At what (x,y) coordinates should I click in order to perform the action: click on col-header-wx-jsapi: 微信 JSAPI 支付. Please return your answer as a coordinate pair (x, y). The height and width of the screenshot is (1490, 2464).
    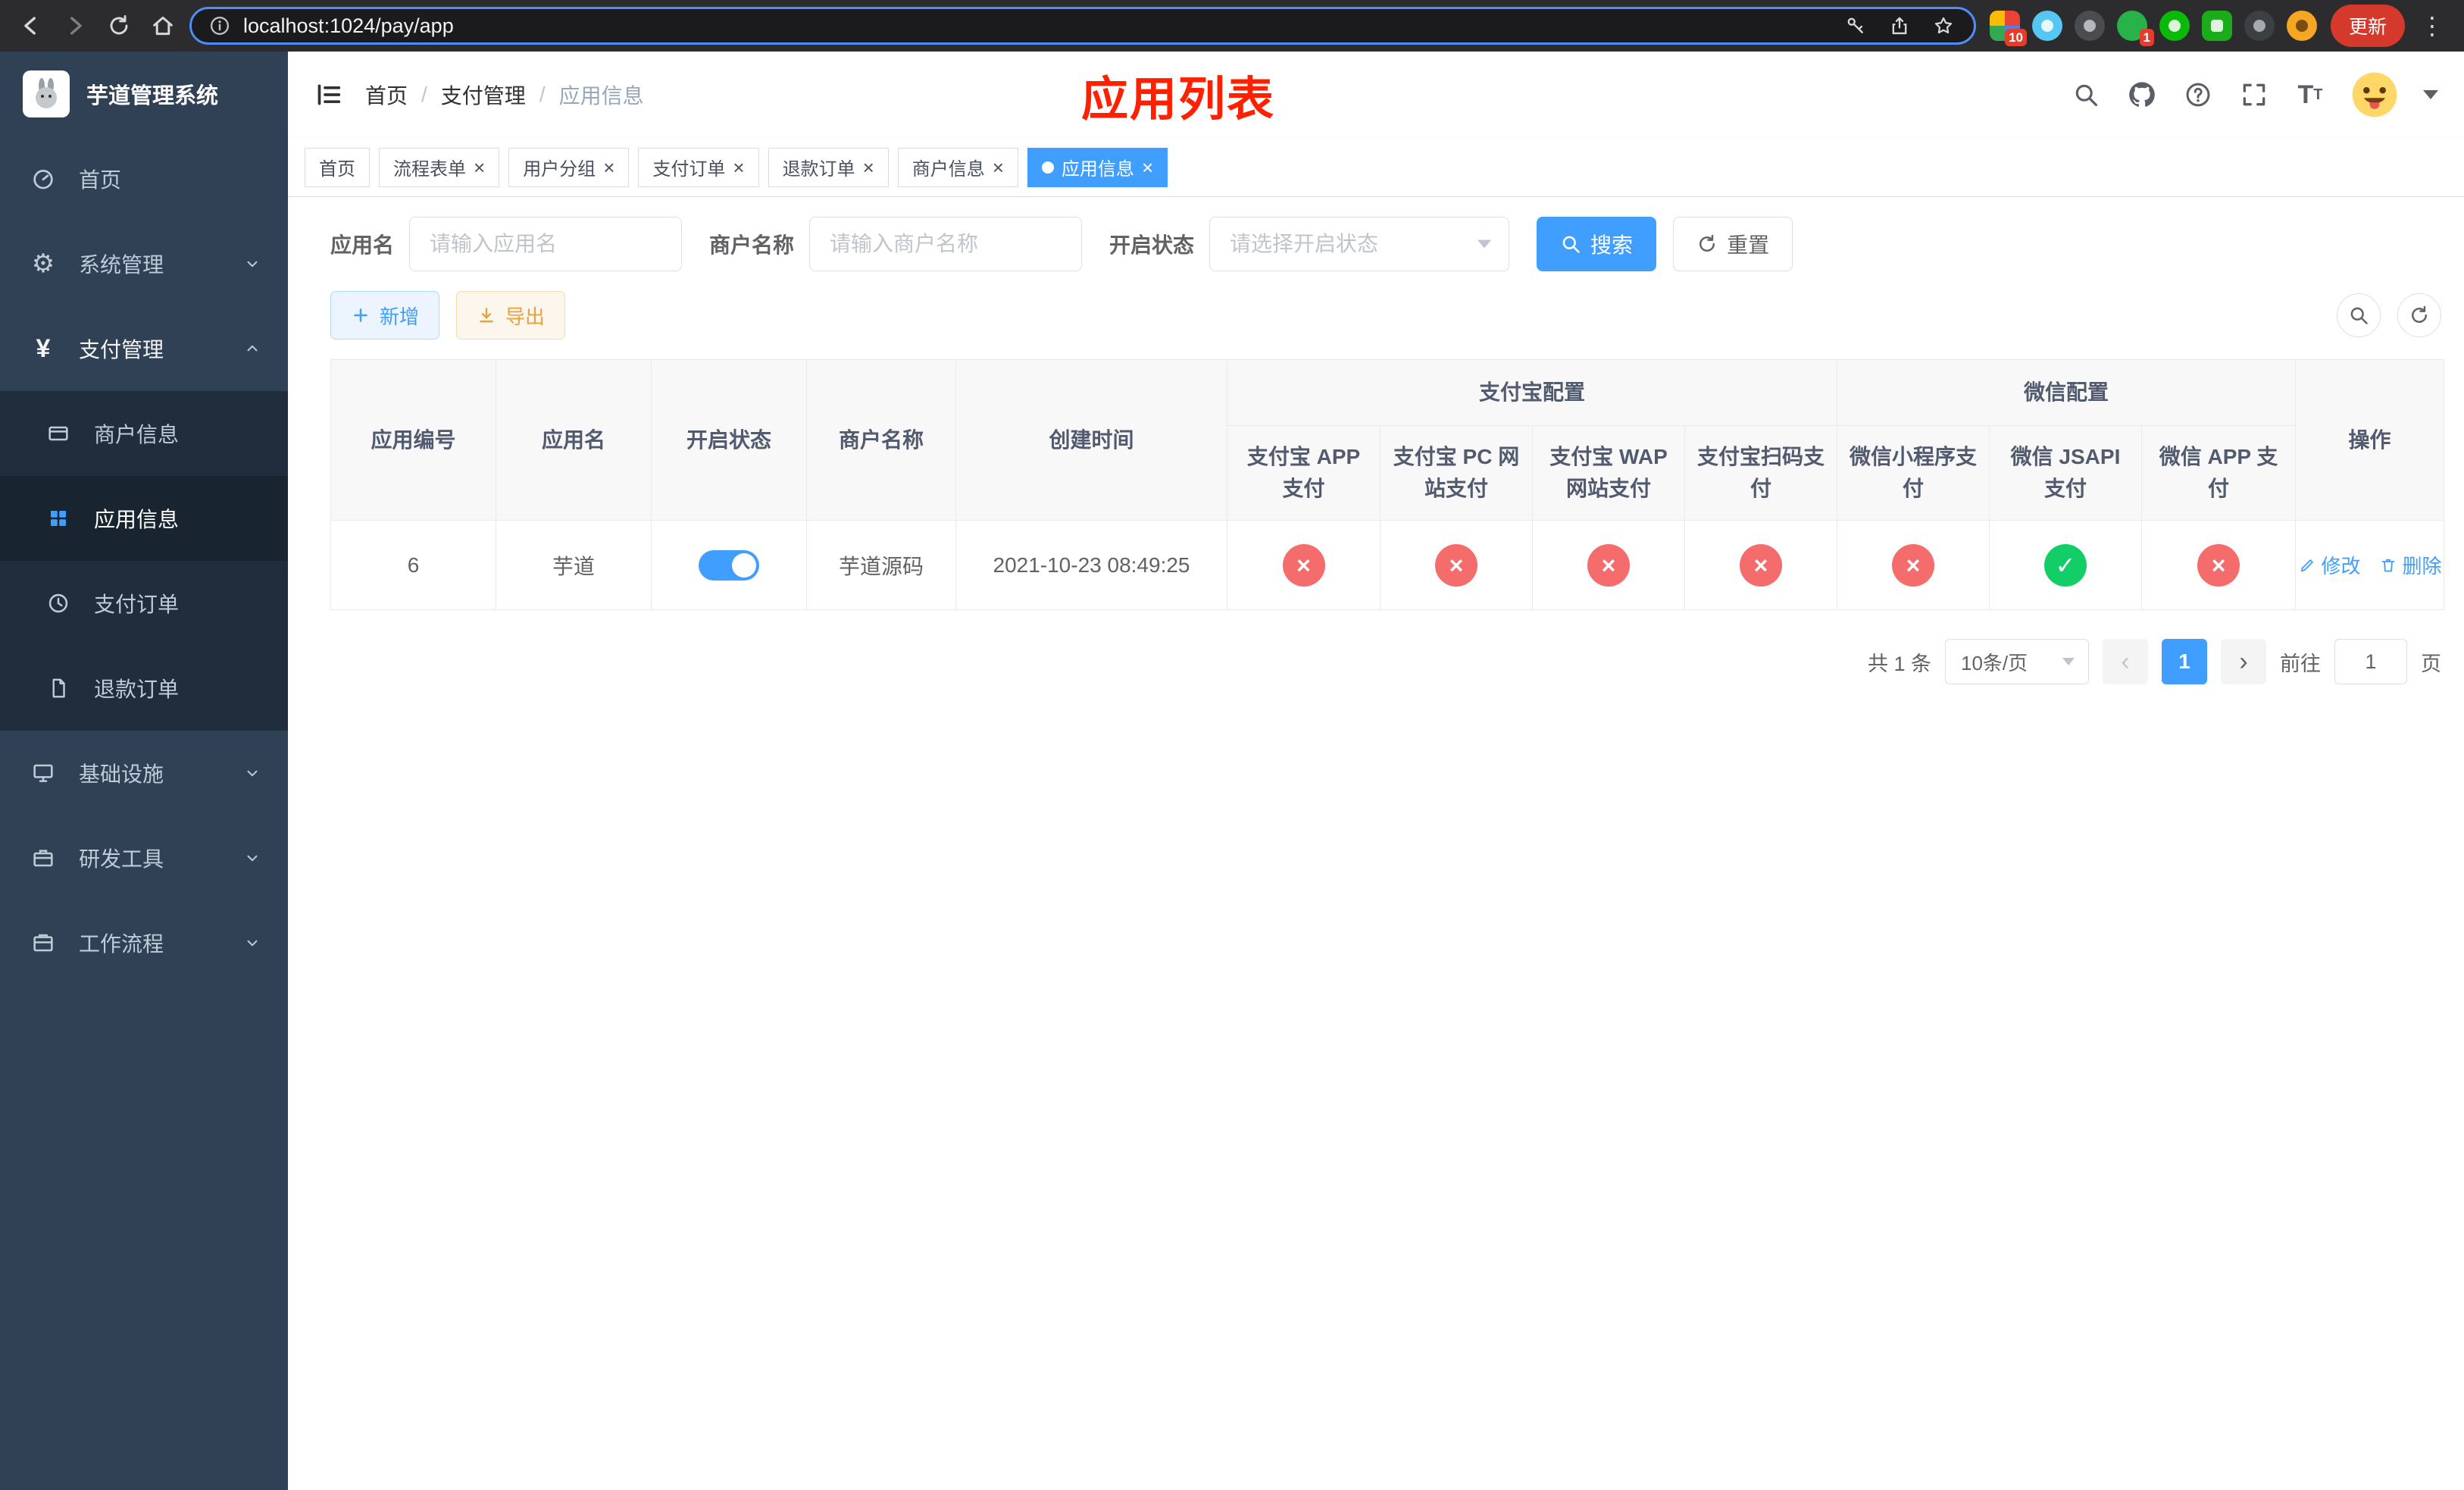
    Looking at the image, I should click on (2066, 473).